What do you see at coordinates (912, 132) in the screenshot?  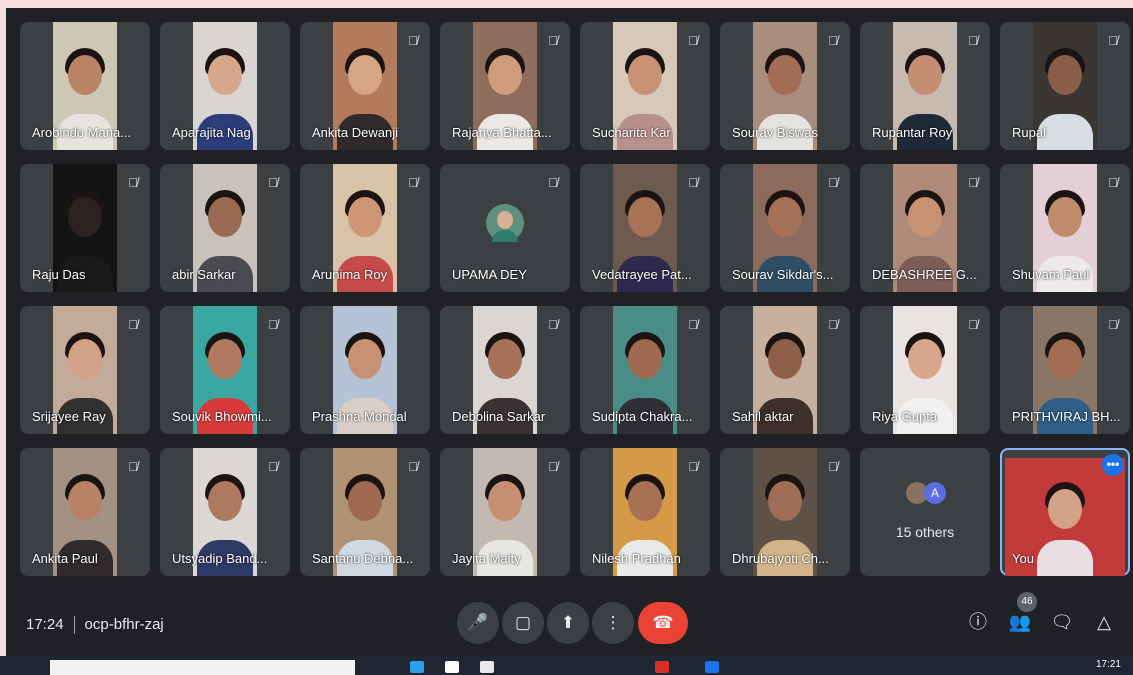 I see `participant-name: Rupantar Roy` at bounding box center [912, 132].